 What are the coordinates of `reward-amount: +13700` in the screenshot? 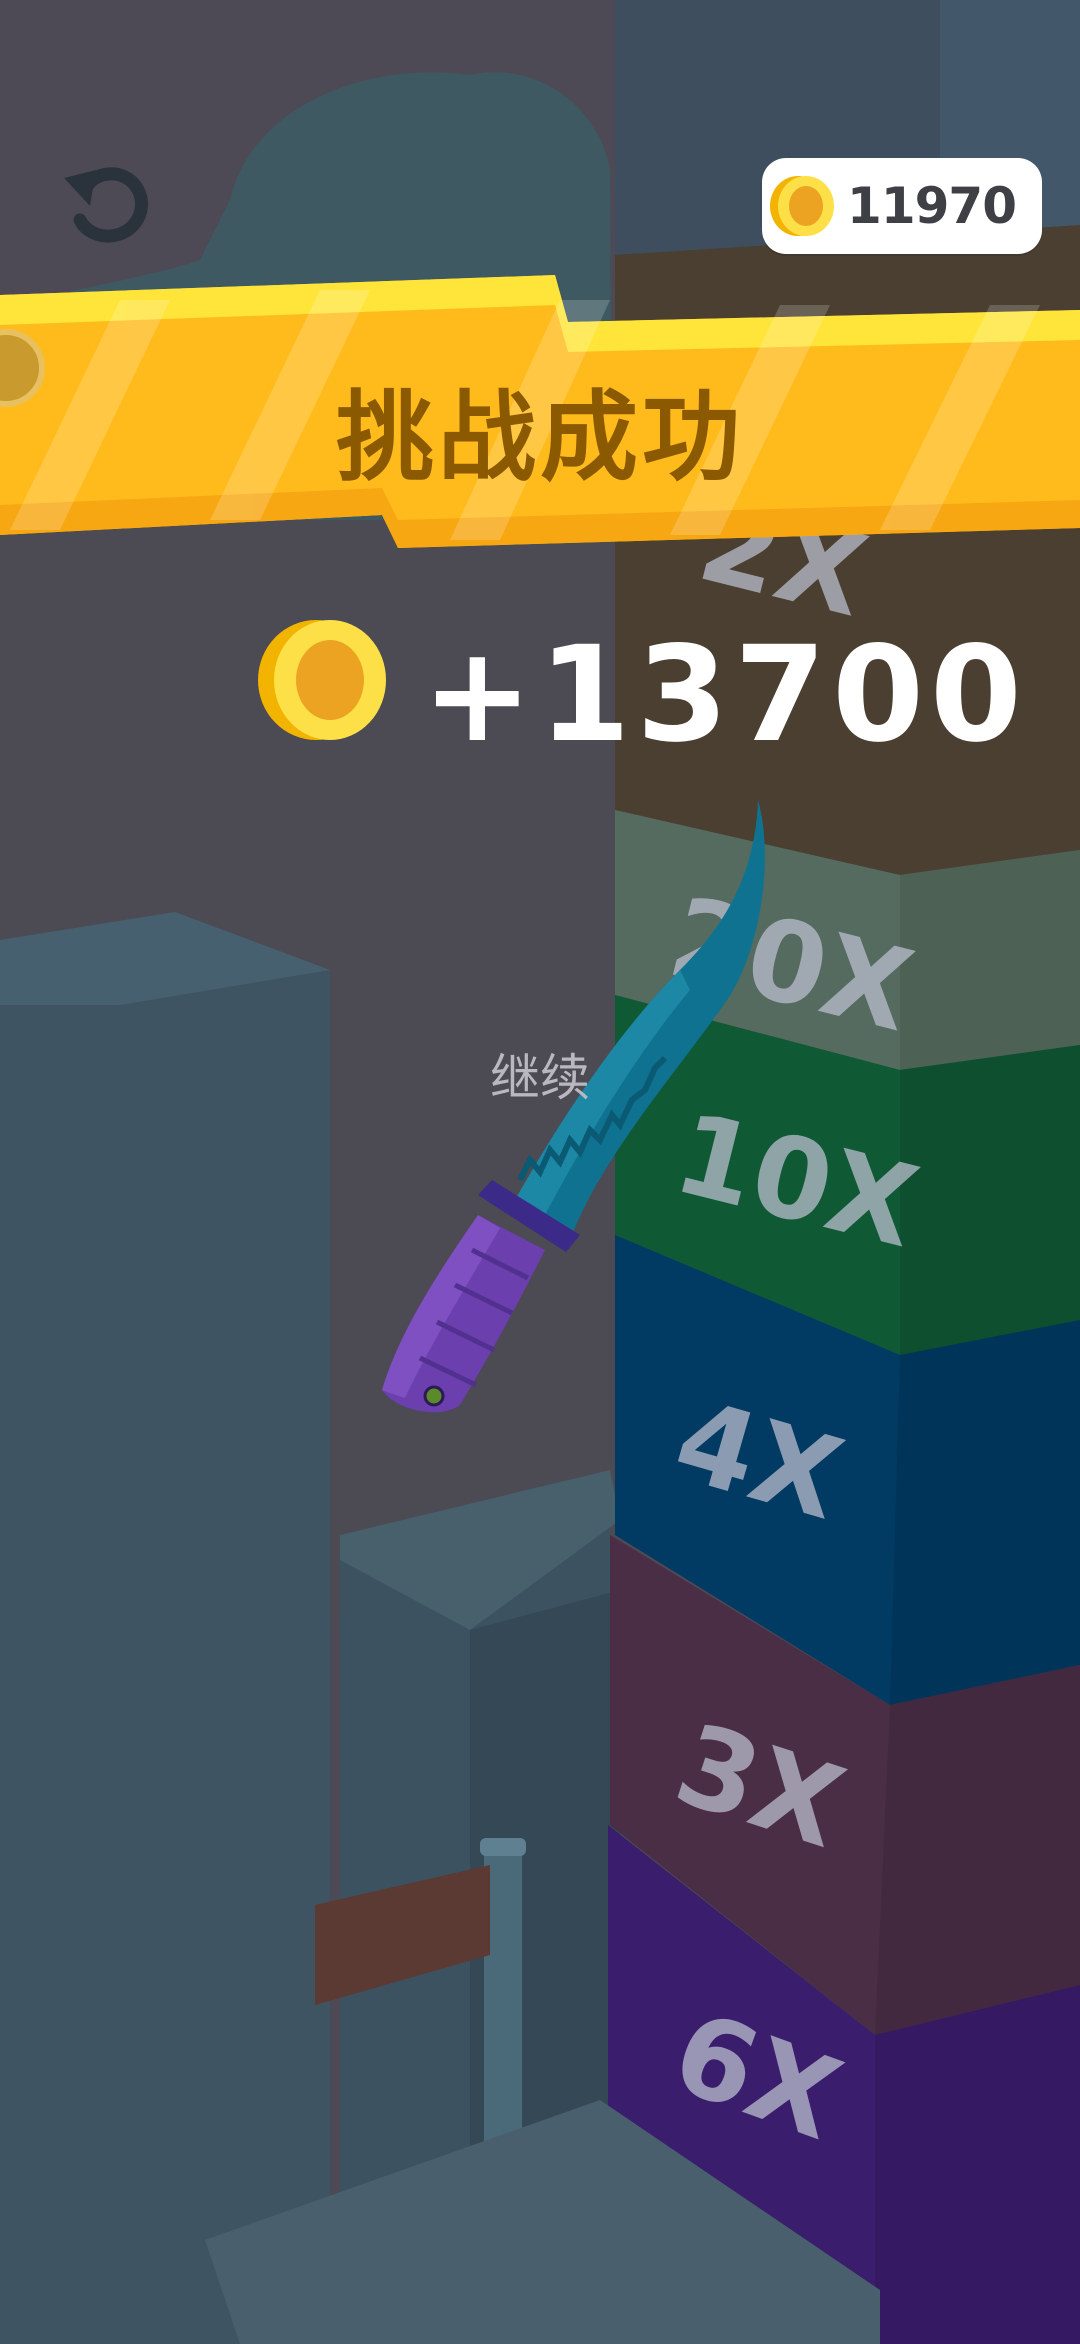 It's located at (725, 695).